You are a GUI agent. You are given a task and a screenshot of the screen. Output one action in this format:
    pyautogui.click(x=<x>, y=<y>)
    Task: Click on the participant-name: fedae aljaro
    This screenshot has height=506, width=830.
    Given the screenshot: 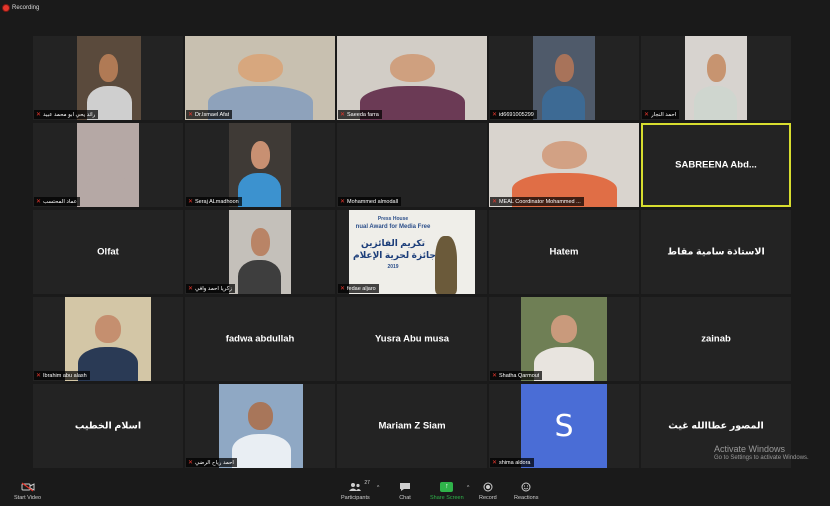 What is the action you would take?
    pyautogui.click(x=361, y=288)
    